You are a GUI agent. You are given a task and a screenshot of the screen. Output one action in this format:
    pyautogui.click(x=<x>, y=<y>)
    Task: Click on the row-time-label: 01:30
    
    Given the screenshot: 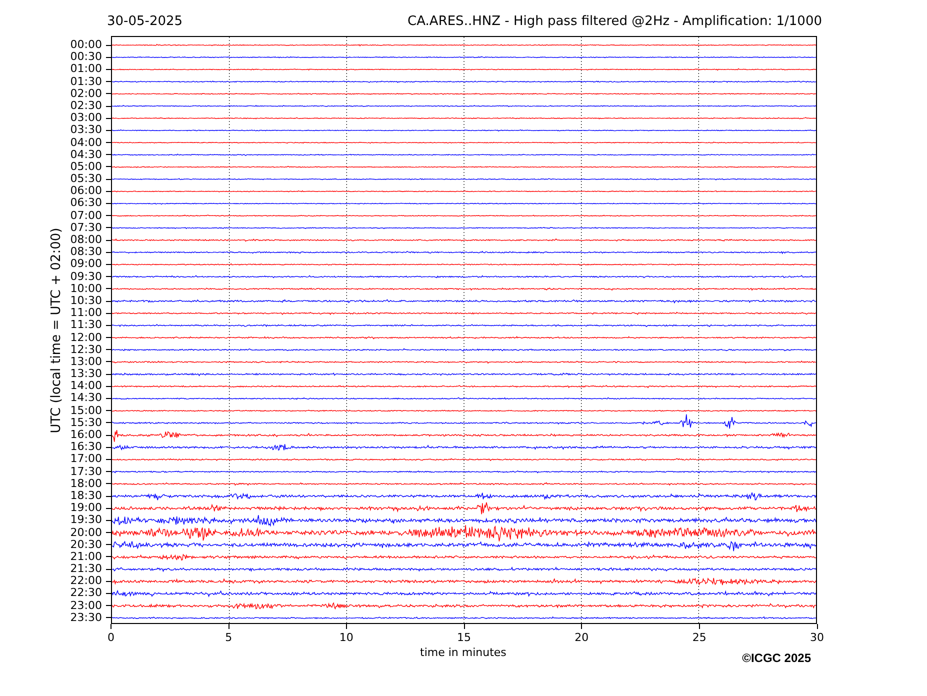 What is the action you would take?
    pyautogui.click(x=86, y=82)
    